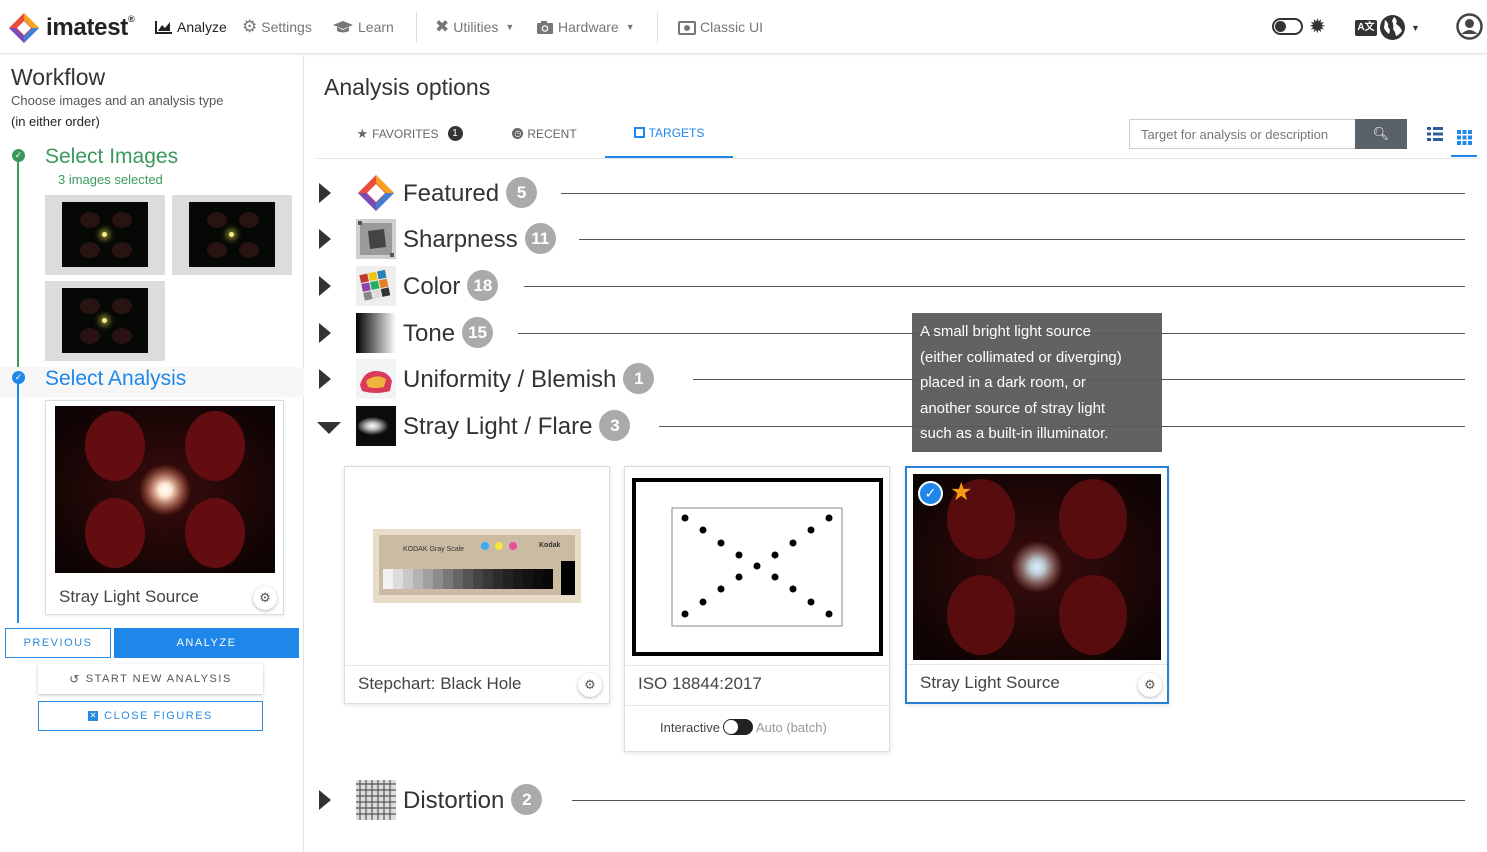  I want to click on category-count-badge: 18, so click(483, 285).